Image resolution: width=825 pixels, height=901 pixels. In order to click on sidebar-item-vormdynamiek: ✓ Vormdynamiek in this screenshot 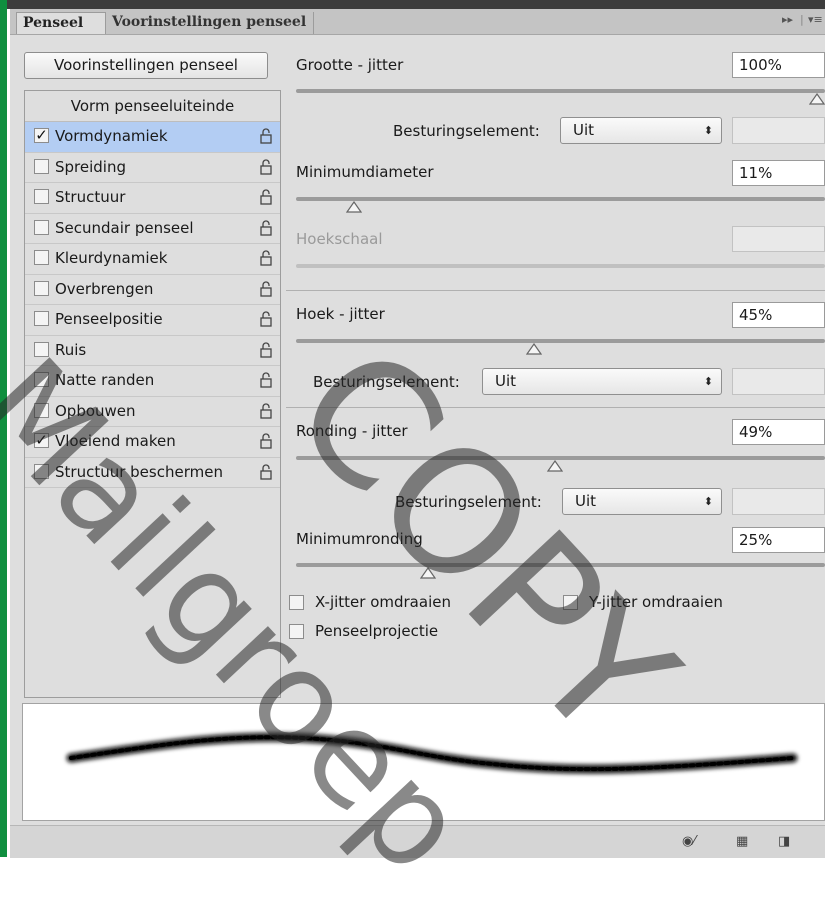, I will do `click(152, 137)`.